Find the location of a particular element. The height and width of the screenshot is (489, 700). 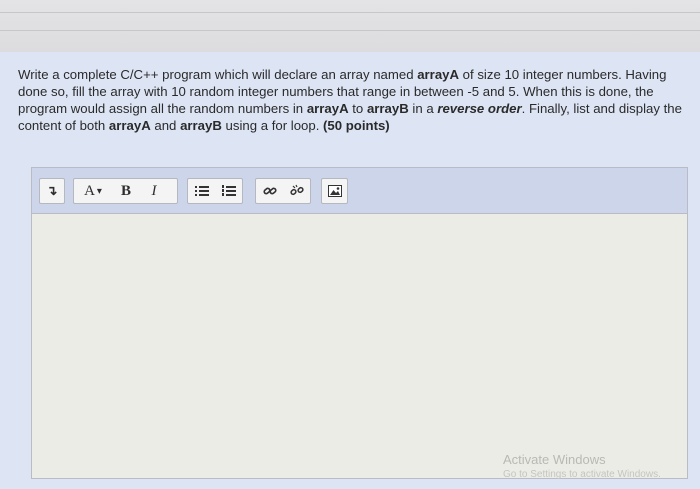

bold-button: B is located at coordinates (126, 191).